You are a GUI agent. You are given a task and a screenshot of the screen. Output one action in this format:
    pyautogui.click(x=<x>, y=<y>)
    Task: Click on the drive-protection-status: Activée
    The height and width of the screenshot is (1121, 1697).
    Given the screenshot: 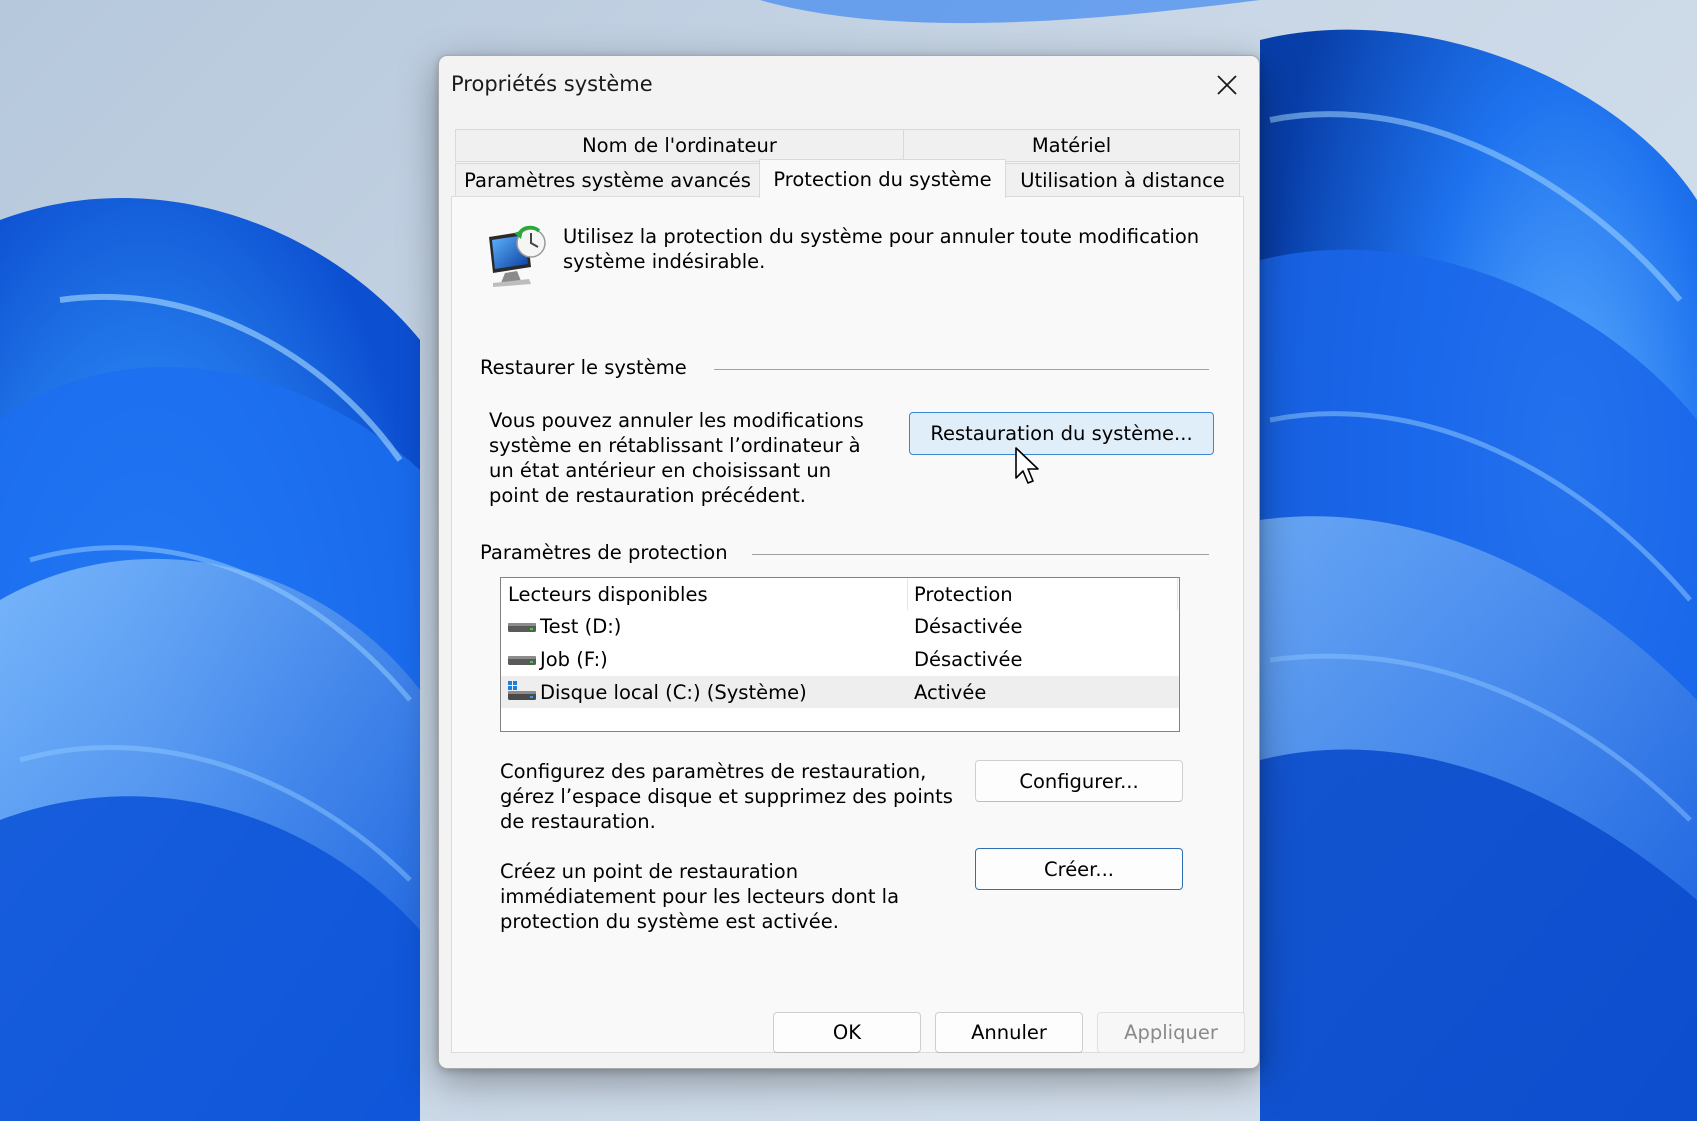 What is the action you would take?
    pyautogui.click(x=950, y=692)
    